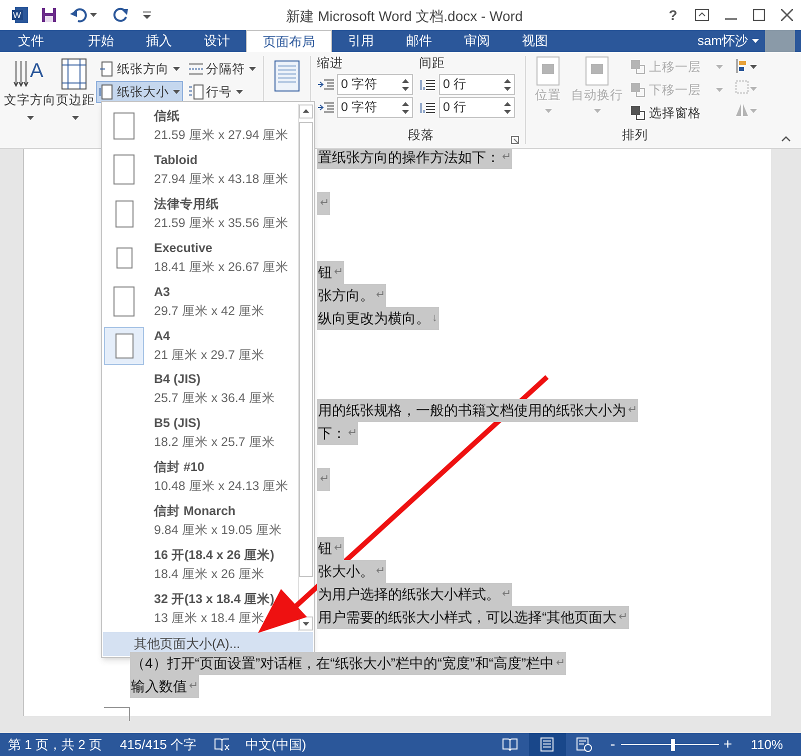  Describe the element at coordinates (221, 135) in the screenshot. I see `paper-dimensions: 21.59 厘米 x 27.94 厘米` at that location.